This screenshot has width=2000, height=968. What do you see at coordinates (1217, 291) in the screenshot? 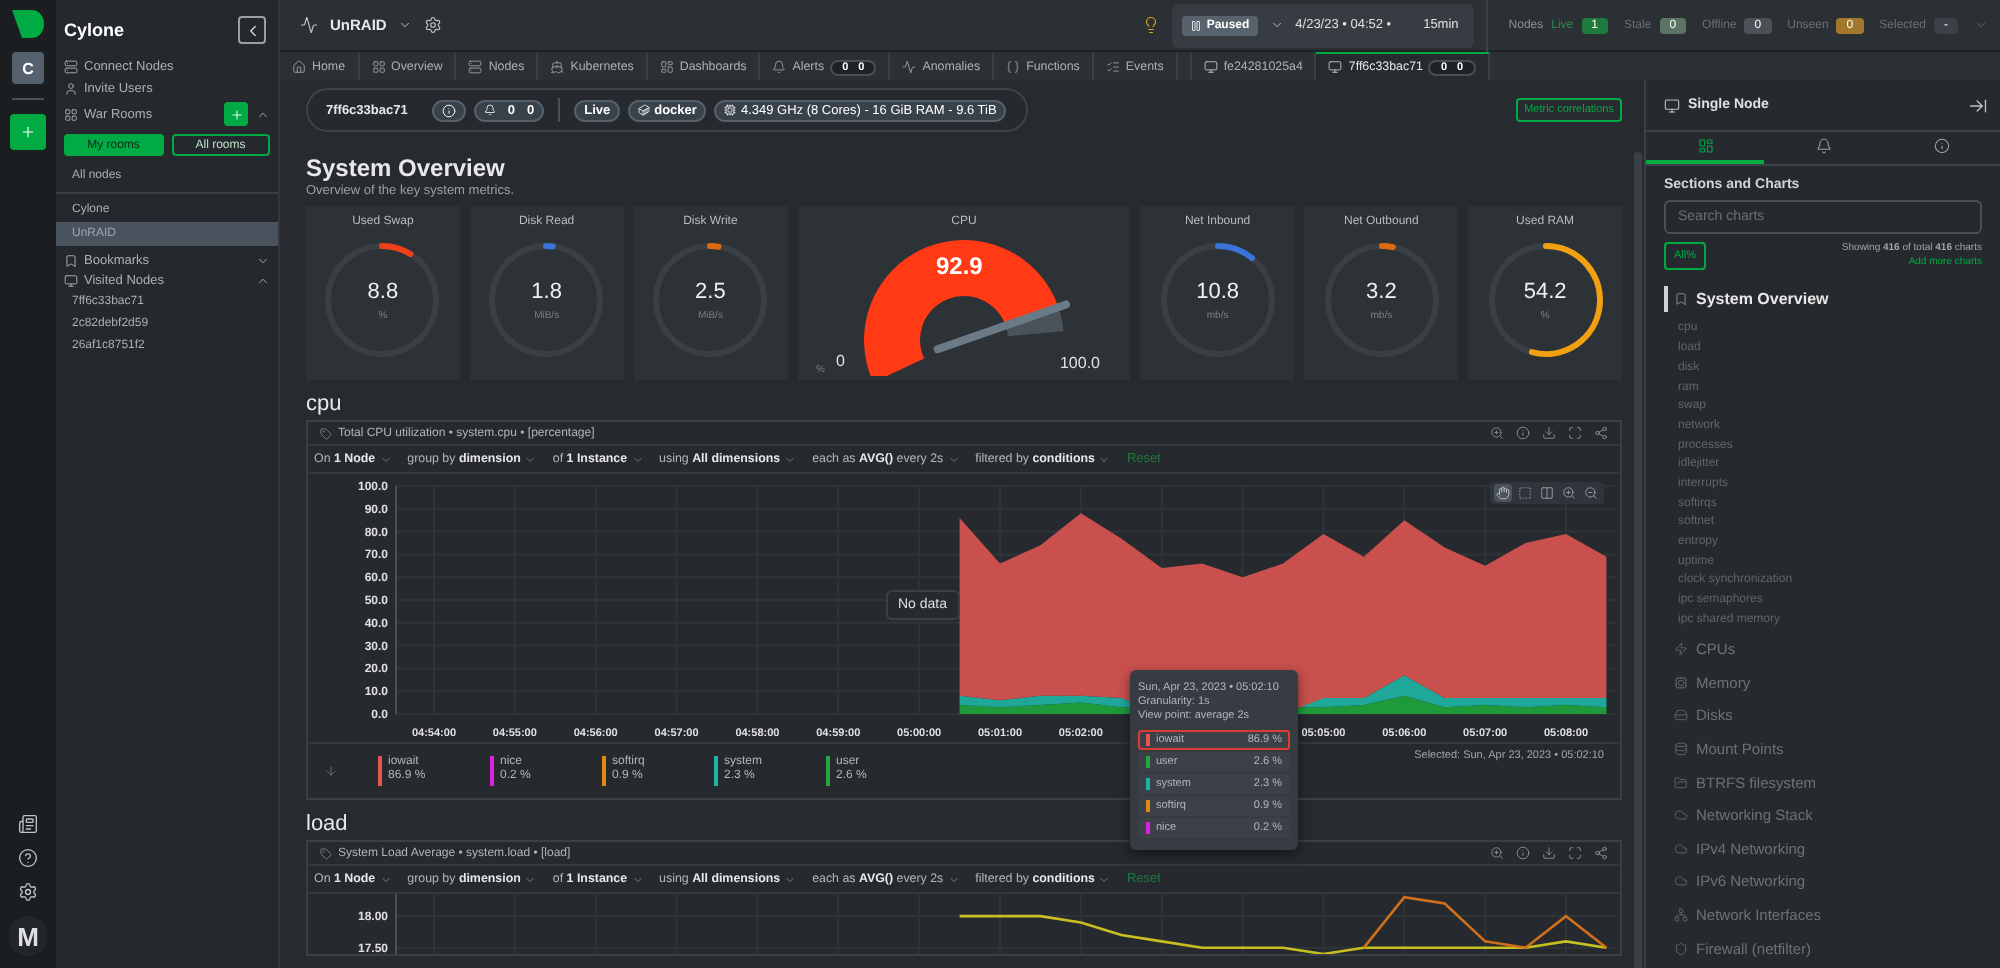
I see `gauge-value: 10.8` at bounding box center [1217, 291].